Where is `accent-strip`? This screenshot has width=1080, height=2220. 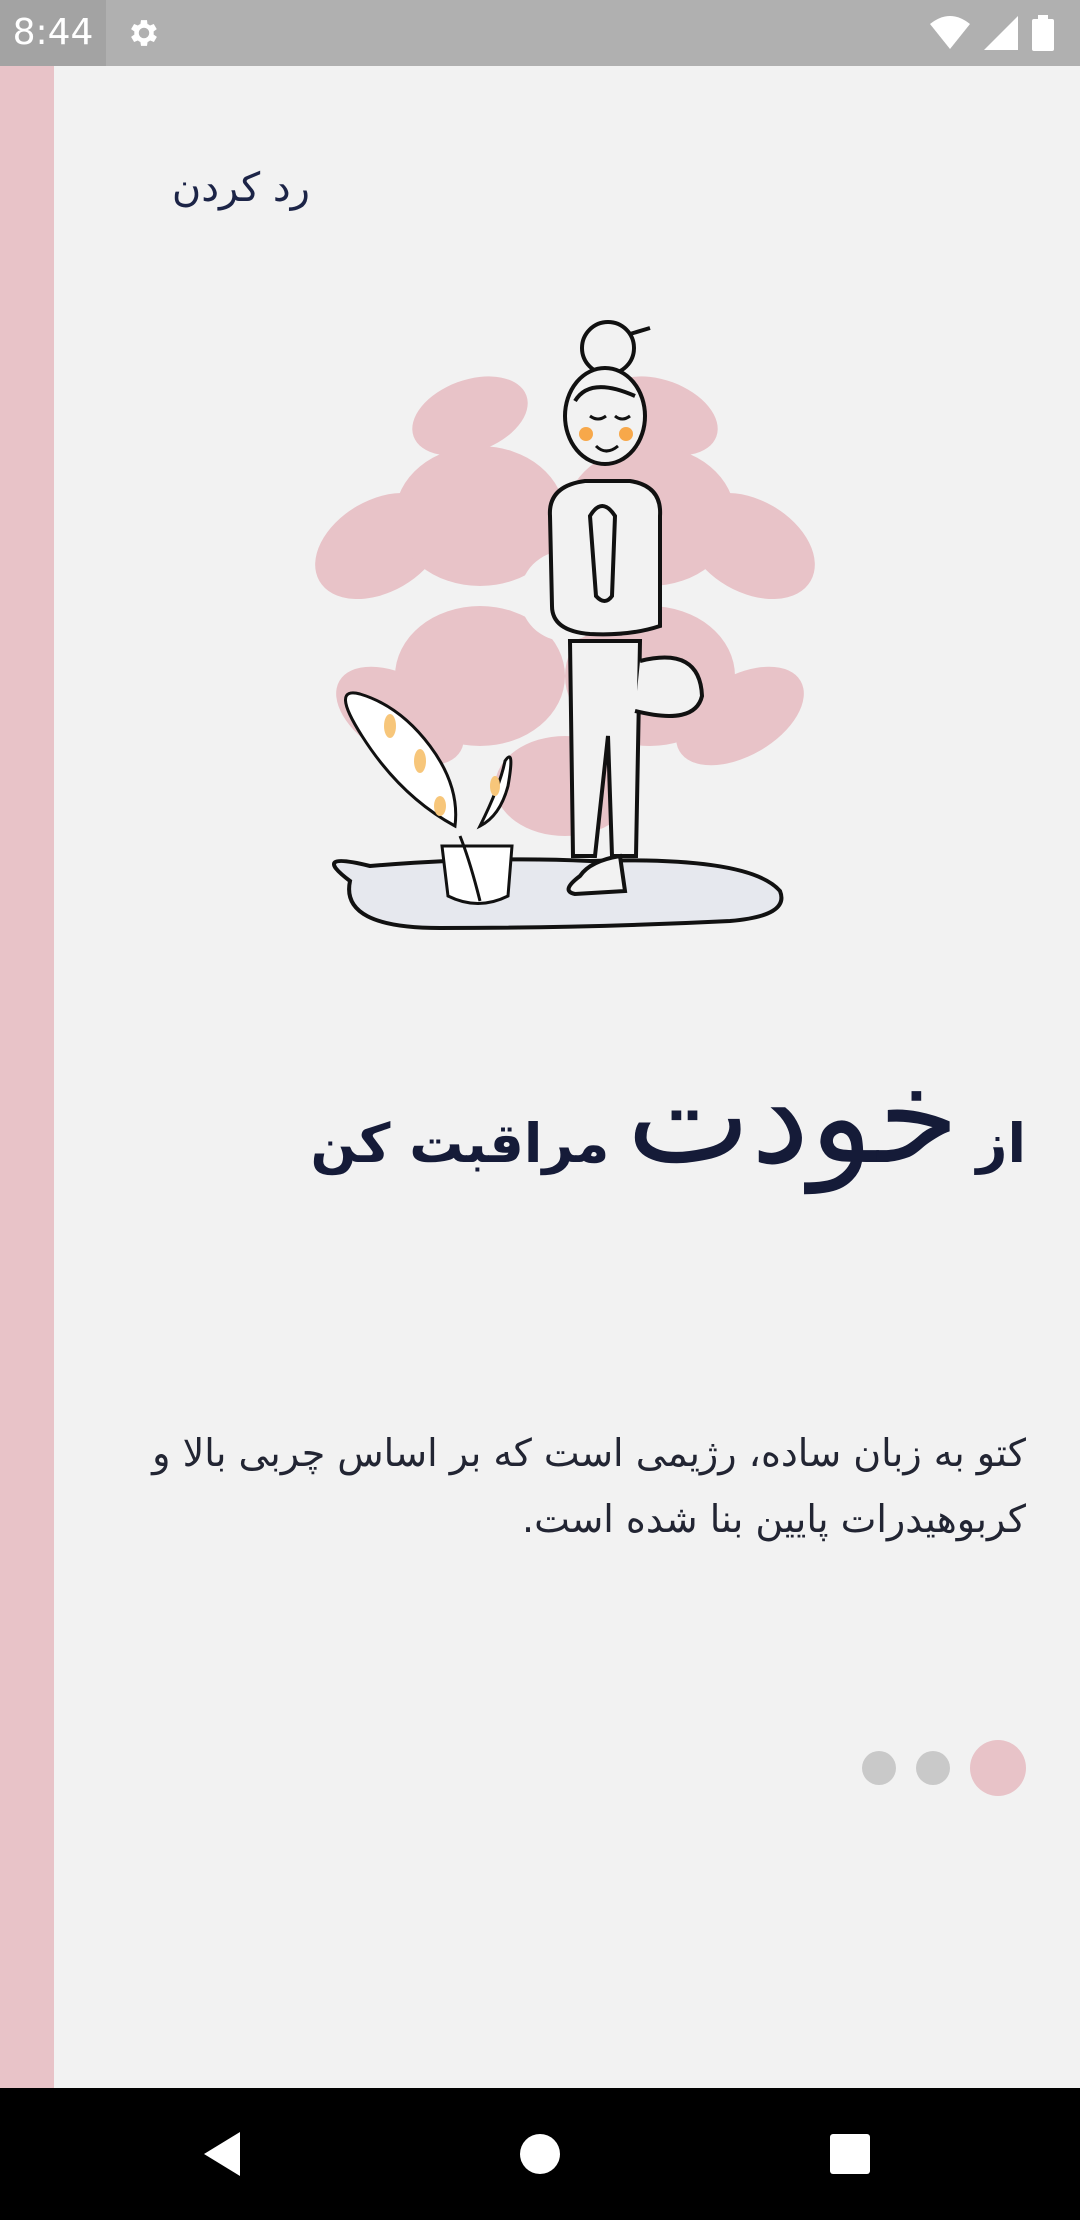 accent-strip is located at coordinates (27, 1077).